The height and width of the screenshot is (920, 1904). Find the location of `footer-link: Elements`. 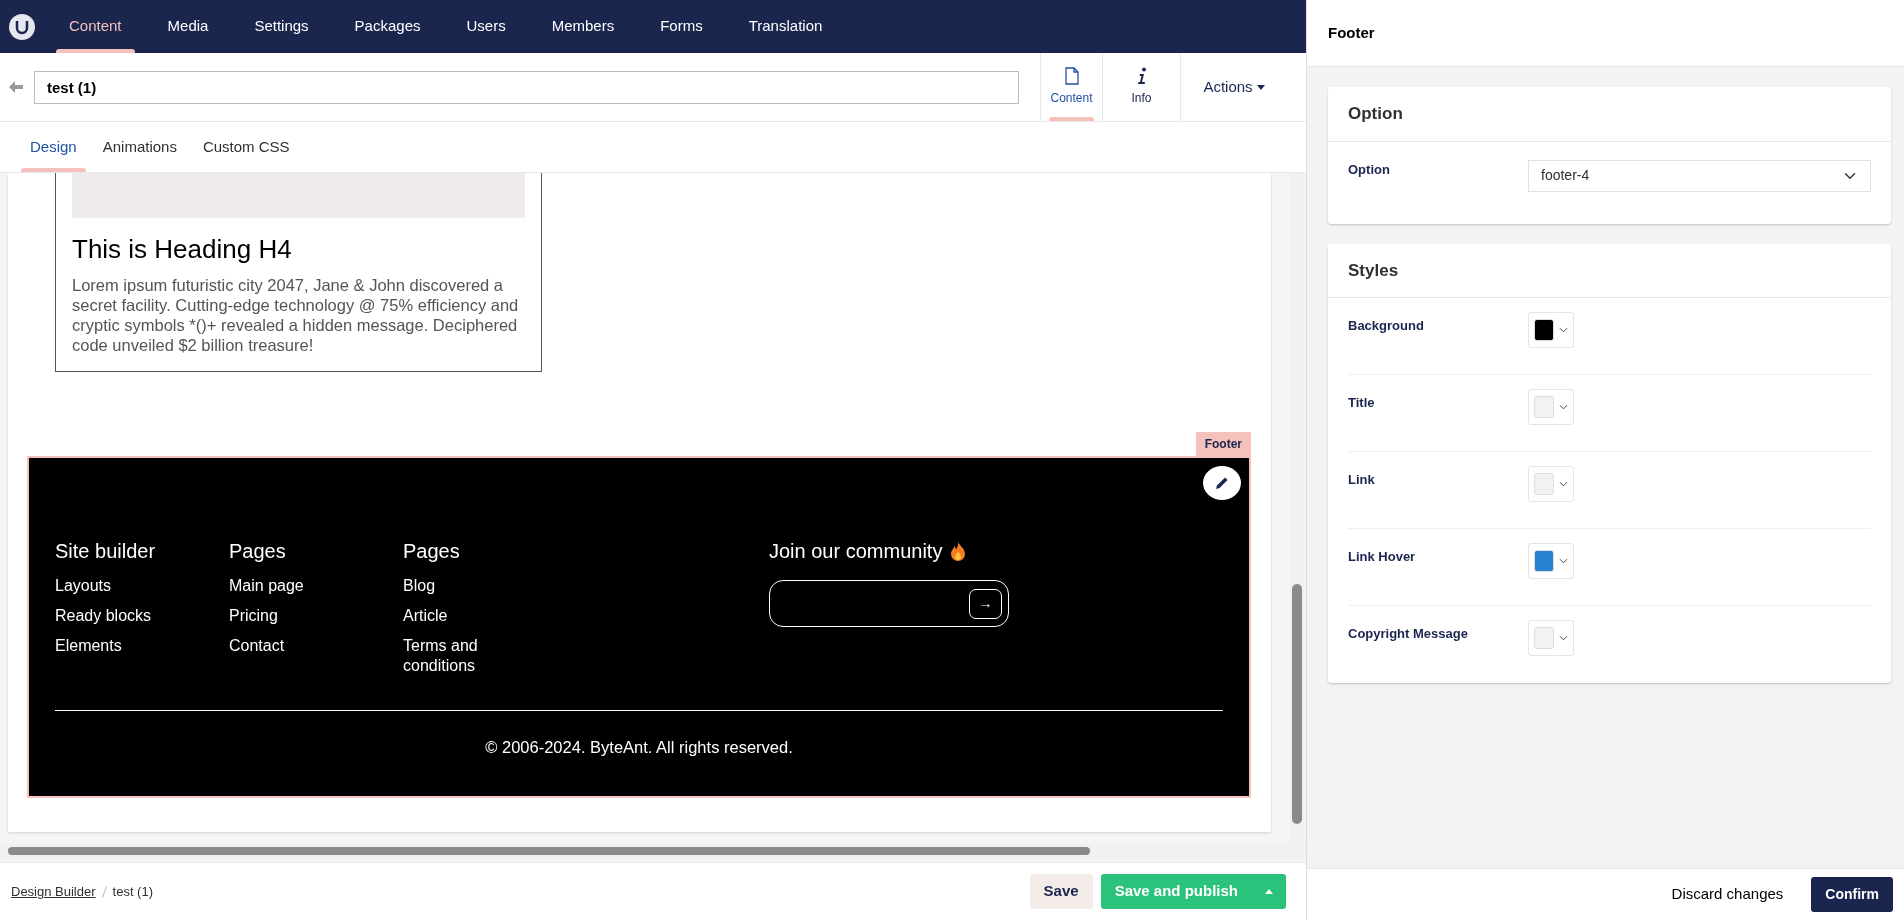

footer-link: Elements is located at coordinates (115, 646).